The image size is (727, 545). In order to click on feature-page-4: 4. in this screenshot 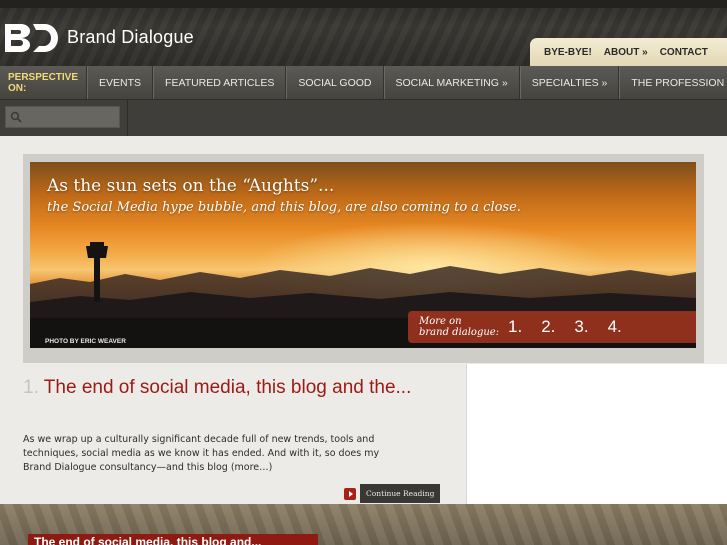, I will do `click(615, 327)`.